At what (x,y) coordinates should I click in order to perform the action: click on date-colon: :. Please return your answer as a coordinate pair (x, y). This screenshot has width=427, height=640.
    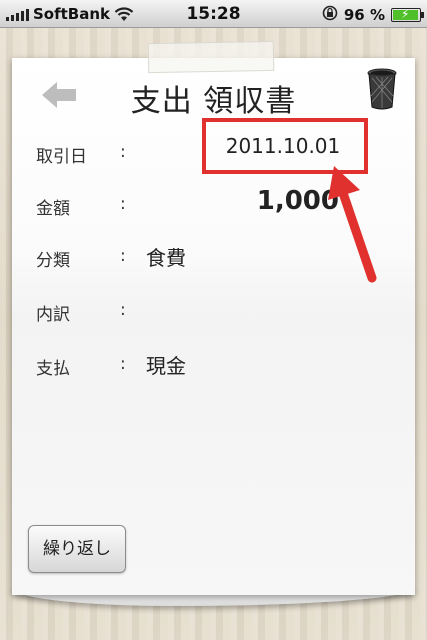
    Looking at the image, I should click on (123, 152).